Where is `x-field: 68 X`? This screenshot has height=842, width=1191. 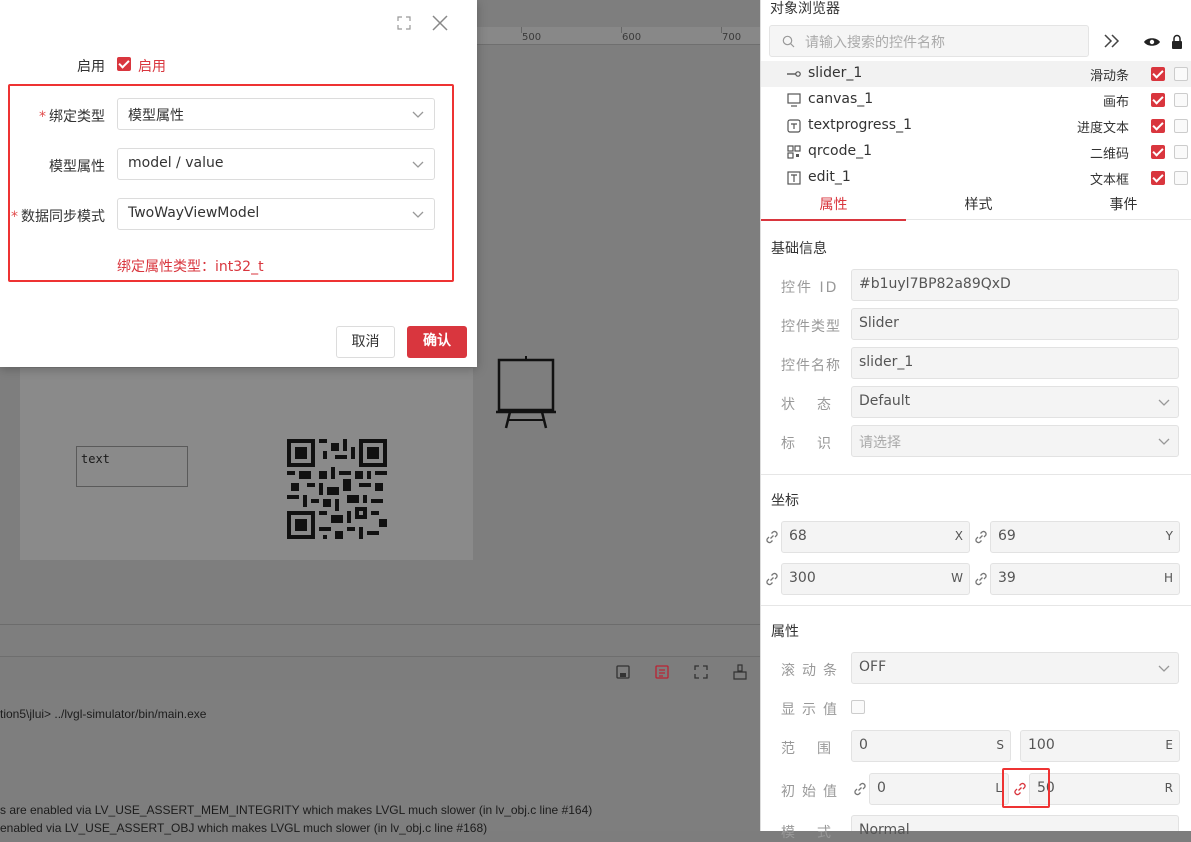
x-field: 68 X is located at coordinates (875, 537).